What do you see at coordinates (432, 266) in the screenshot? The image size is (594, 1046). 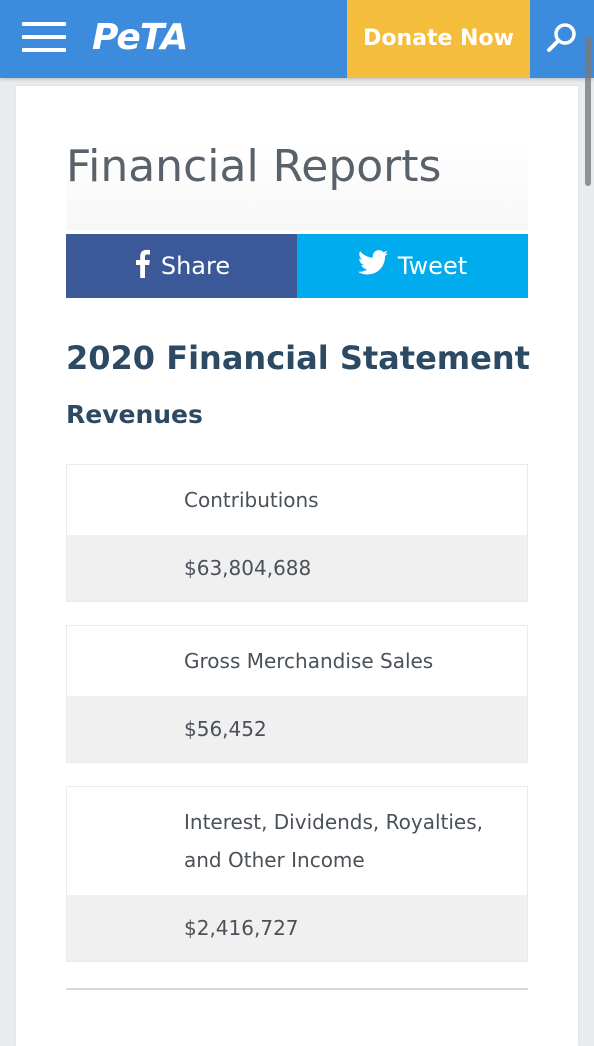 I see `tweet-label: Tweet` at bounding box center [432, 266].